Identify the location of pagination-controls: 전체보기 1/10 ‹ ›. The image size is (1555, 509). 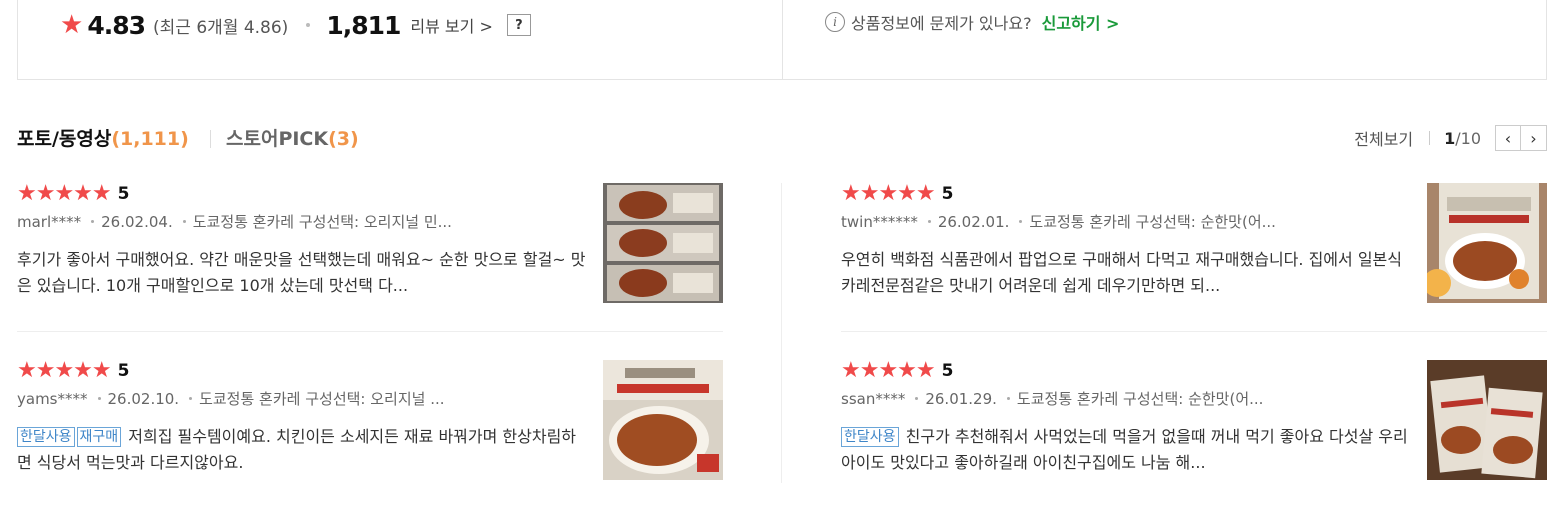
(1450, 138).